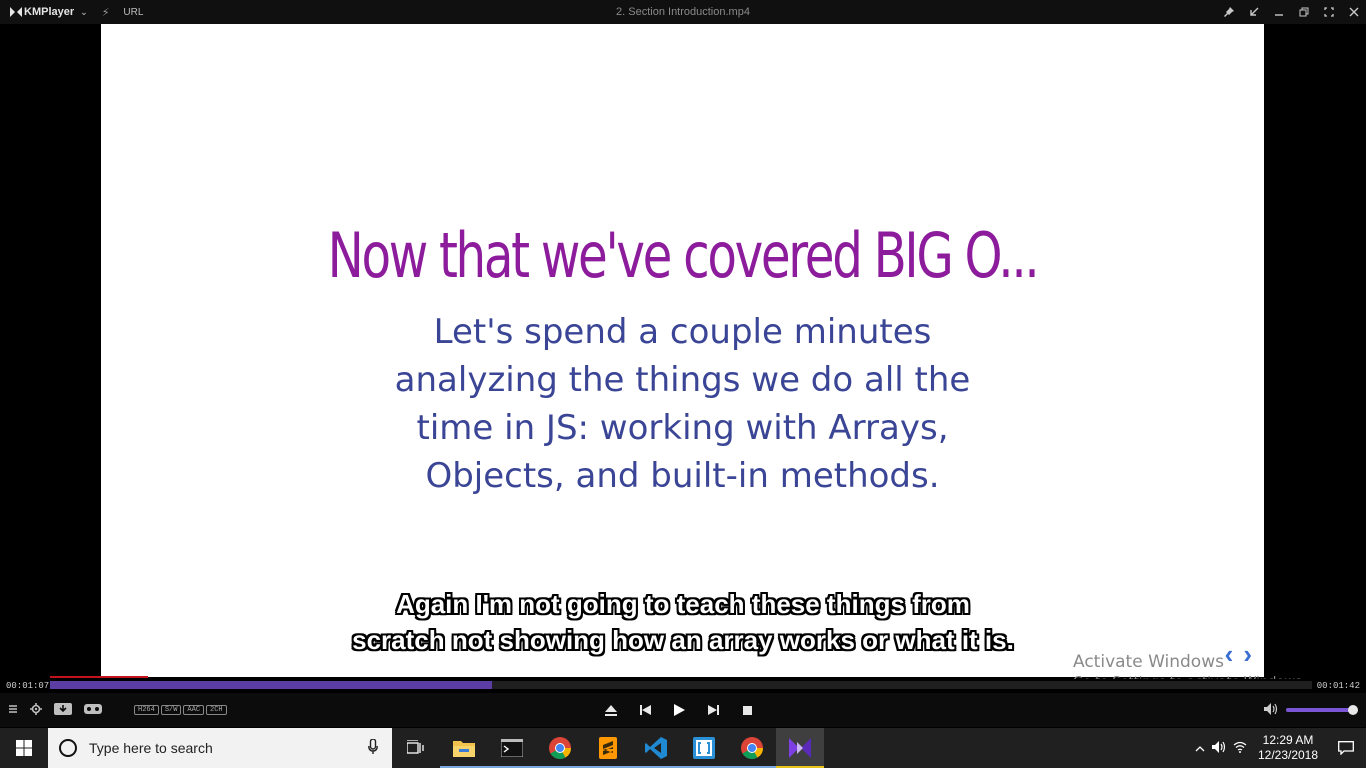 The width and height of the screenshot is (1366, 768). I want to click on codec-badge: H264, so click(146, 710).